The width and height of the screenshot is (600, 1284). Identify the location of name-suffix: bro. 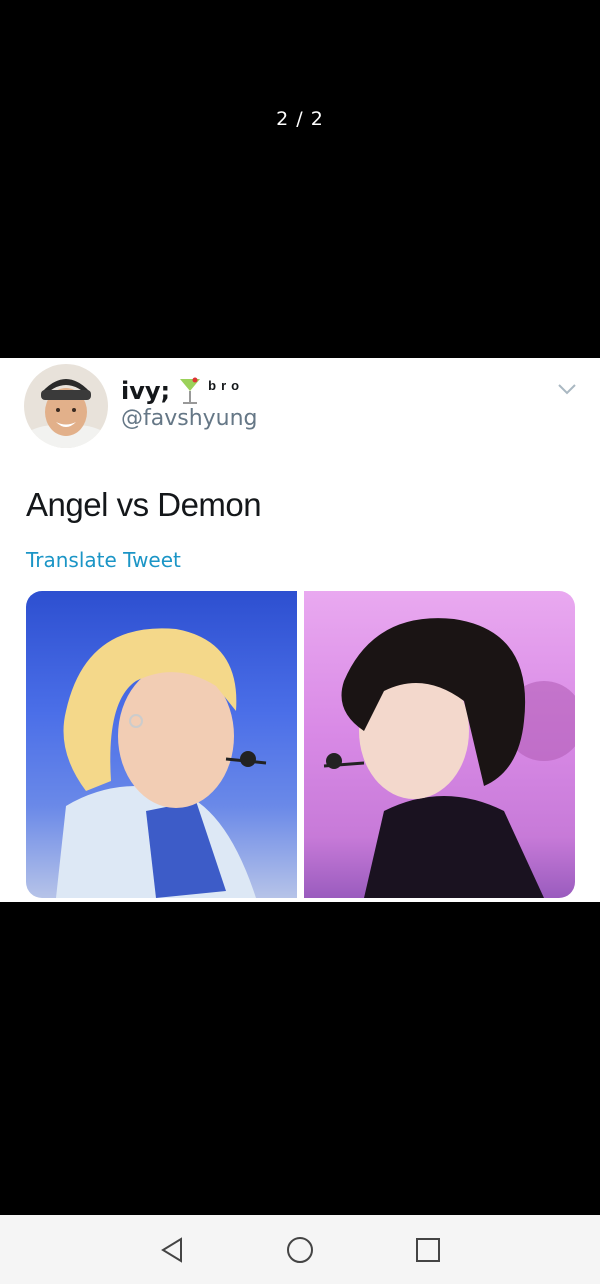
(226, 385).